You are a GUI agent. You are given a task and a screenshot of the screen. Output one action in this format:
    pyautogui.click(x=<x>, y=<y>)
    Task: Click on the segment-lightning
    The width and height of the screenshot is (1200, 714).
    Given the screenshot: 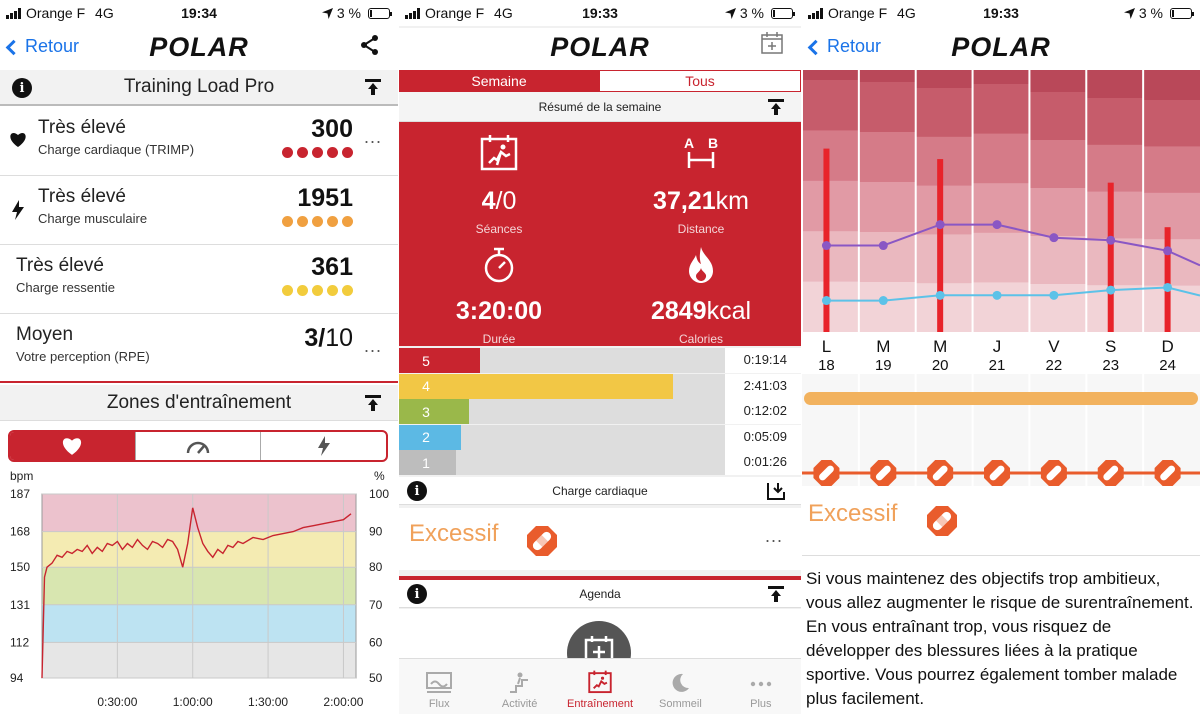 What is the action you would take?
    pyautogui.click(x=323, y=446)
    